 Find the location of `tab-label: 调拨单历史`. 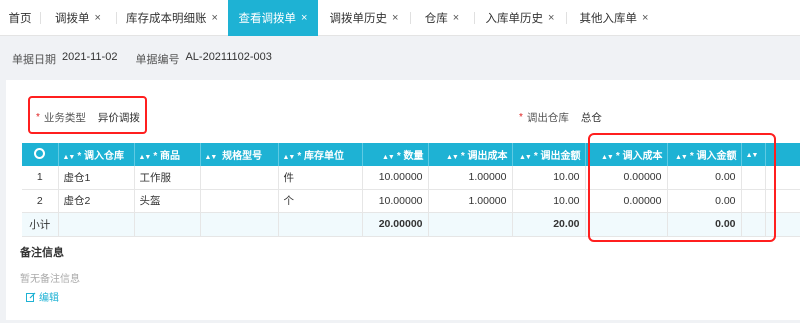

tab-label: 调拨单历史 is located at coordinates (358, 19).